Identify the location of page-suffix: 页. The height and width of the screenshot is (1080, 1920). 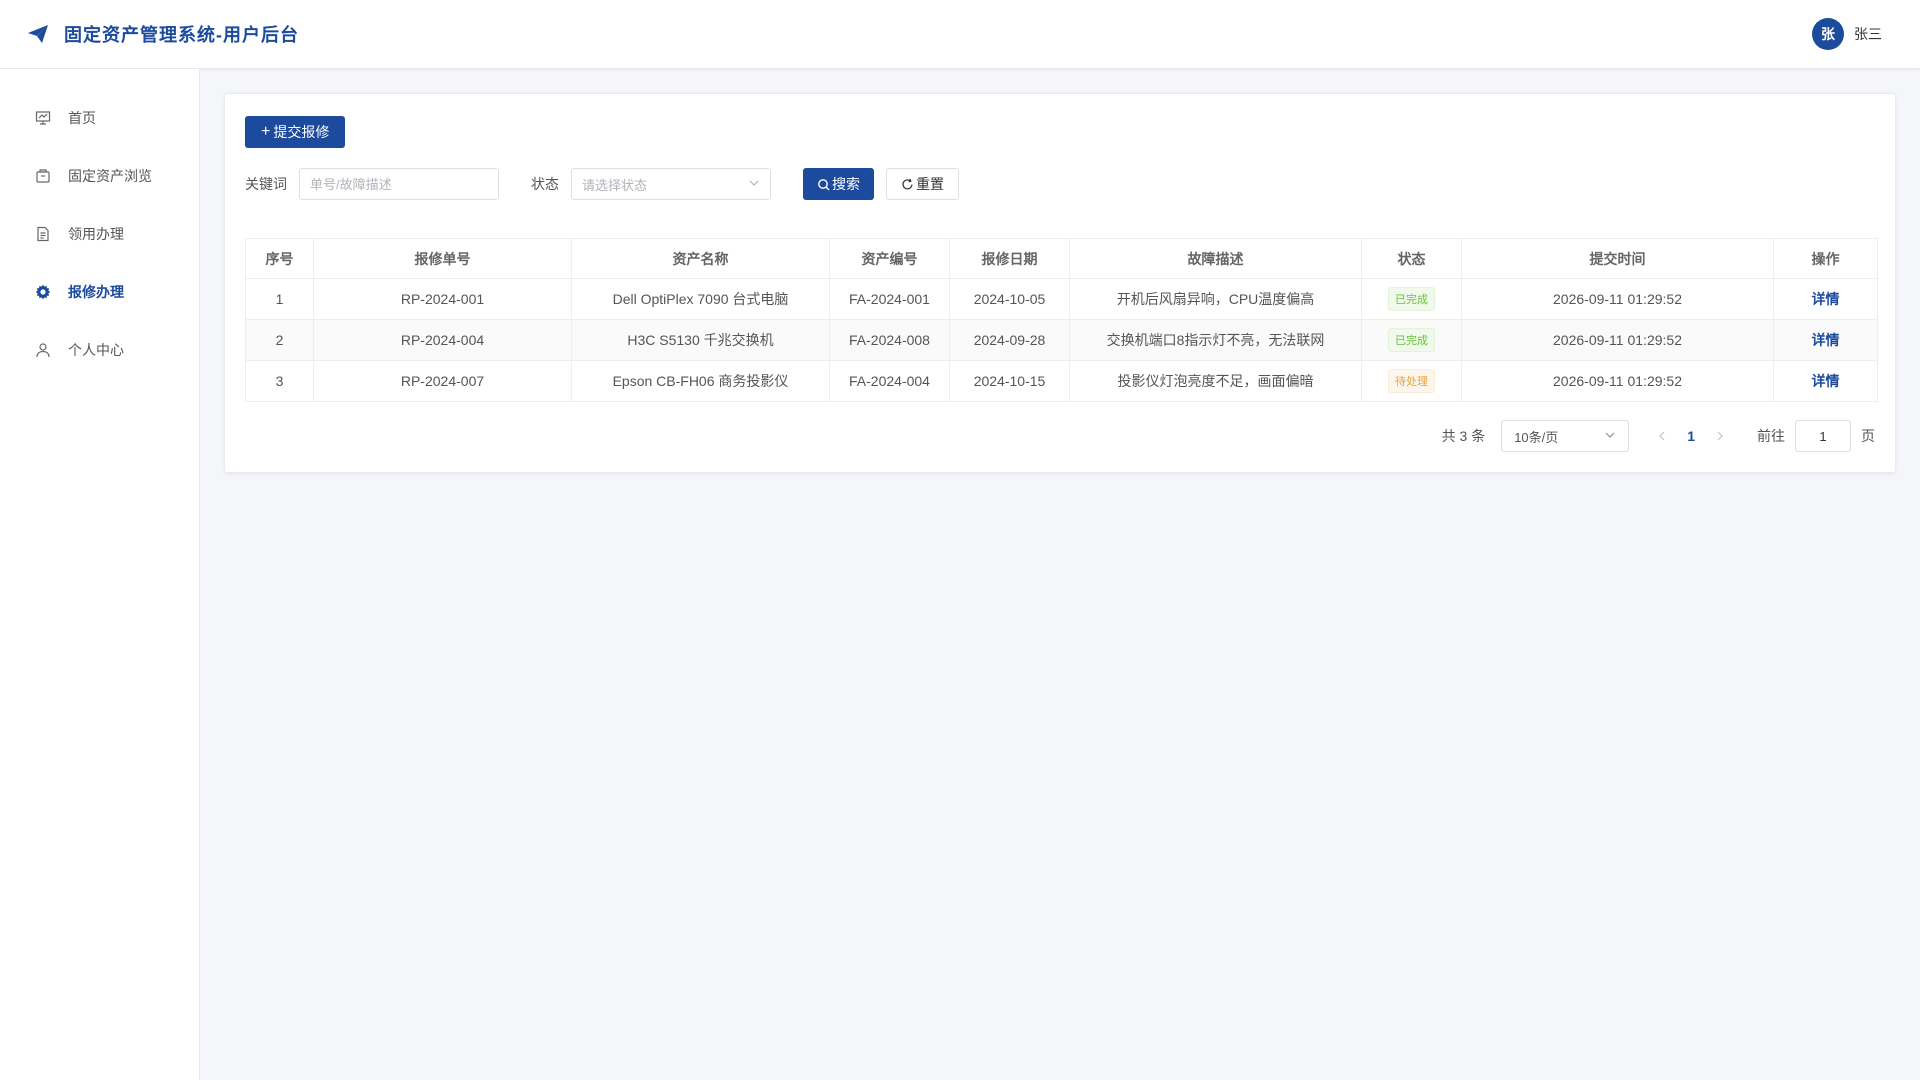
(1868, 436).